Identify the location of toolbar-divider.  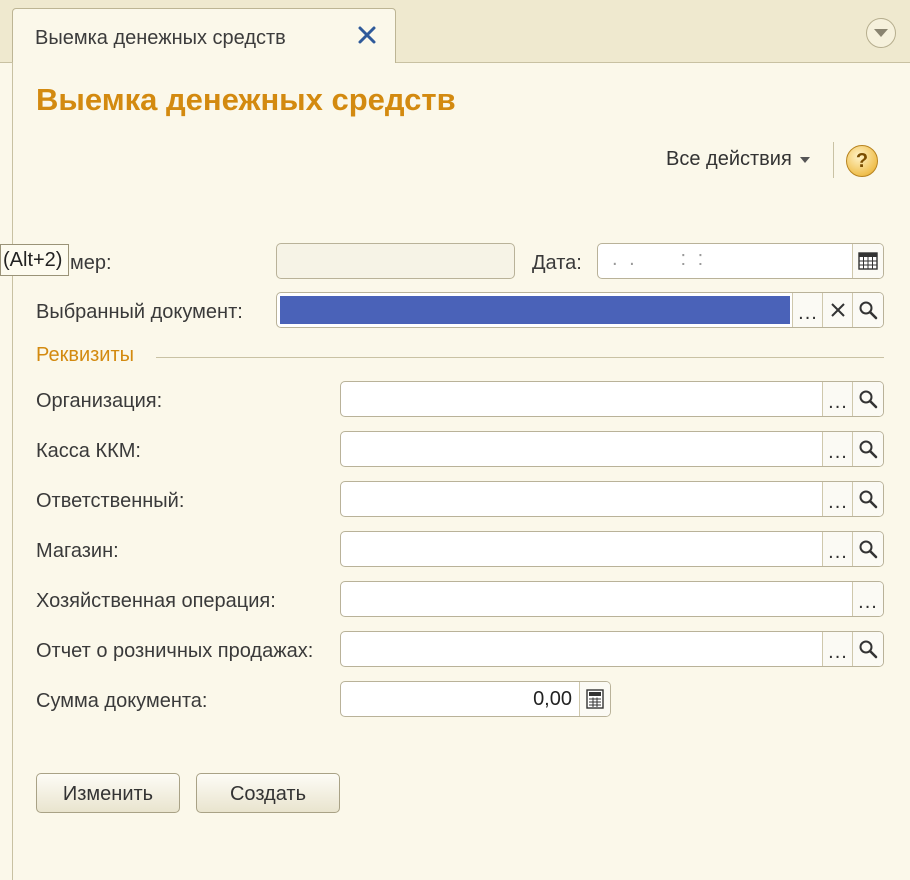
(833, 160).